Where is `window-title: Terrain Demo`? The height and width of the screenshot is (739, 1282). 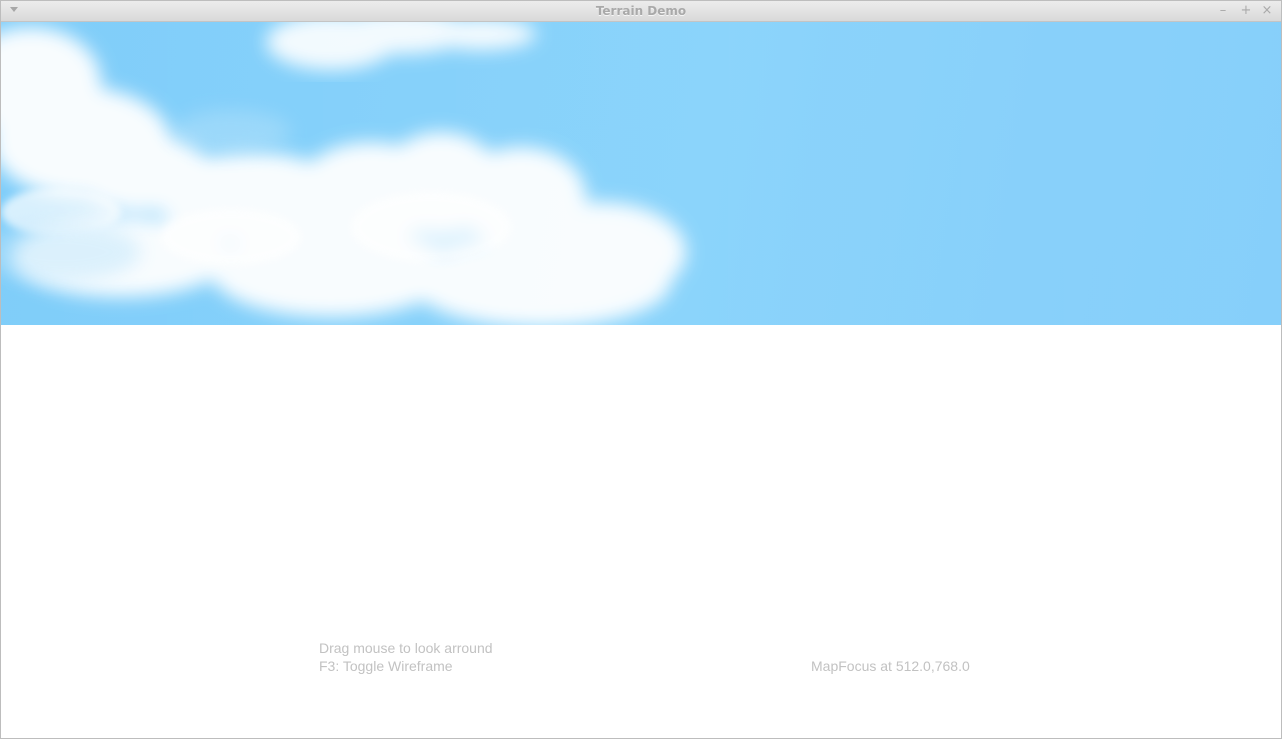 window-title: Terrain Demo is located at coordinates (641, 11).